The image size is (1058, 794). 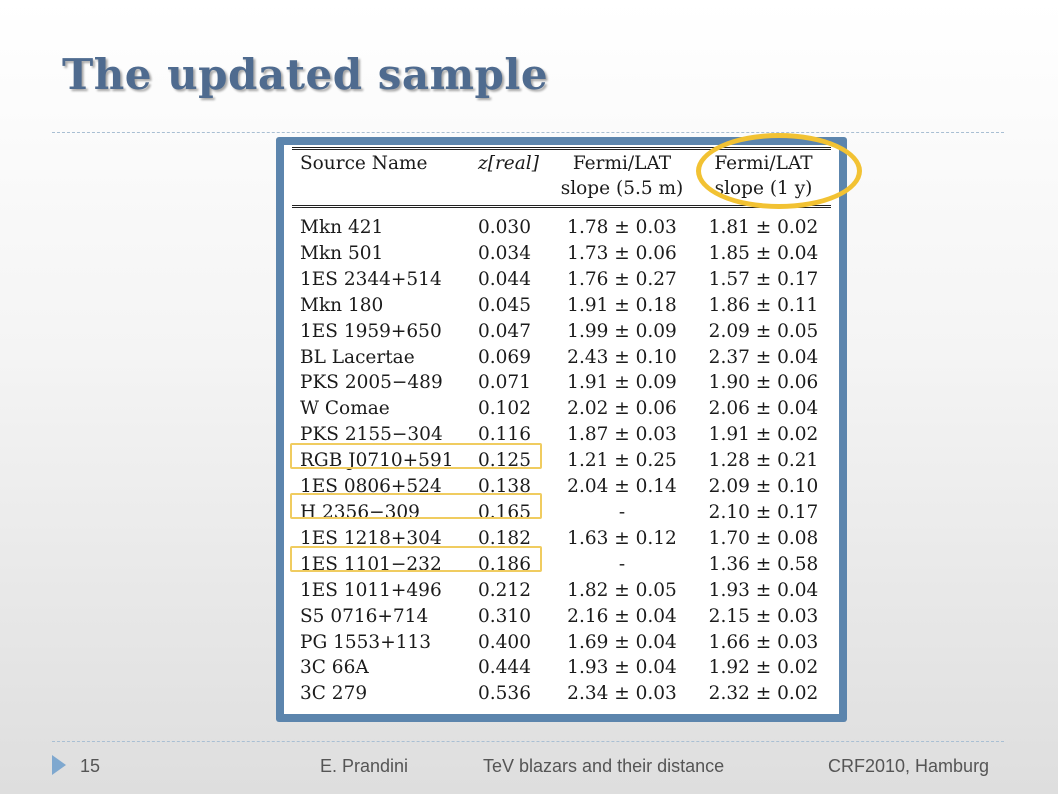 What do you see at coordinates (504, 590) in the screenshot?
I see `cell-redshift: 0.212` at bounding box center [504, 590].